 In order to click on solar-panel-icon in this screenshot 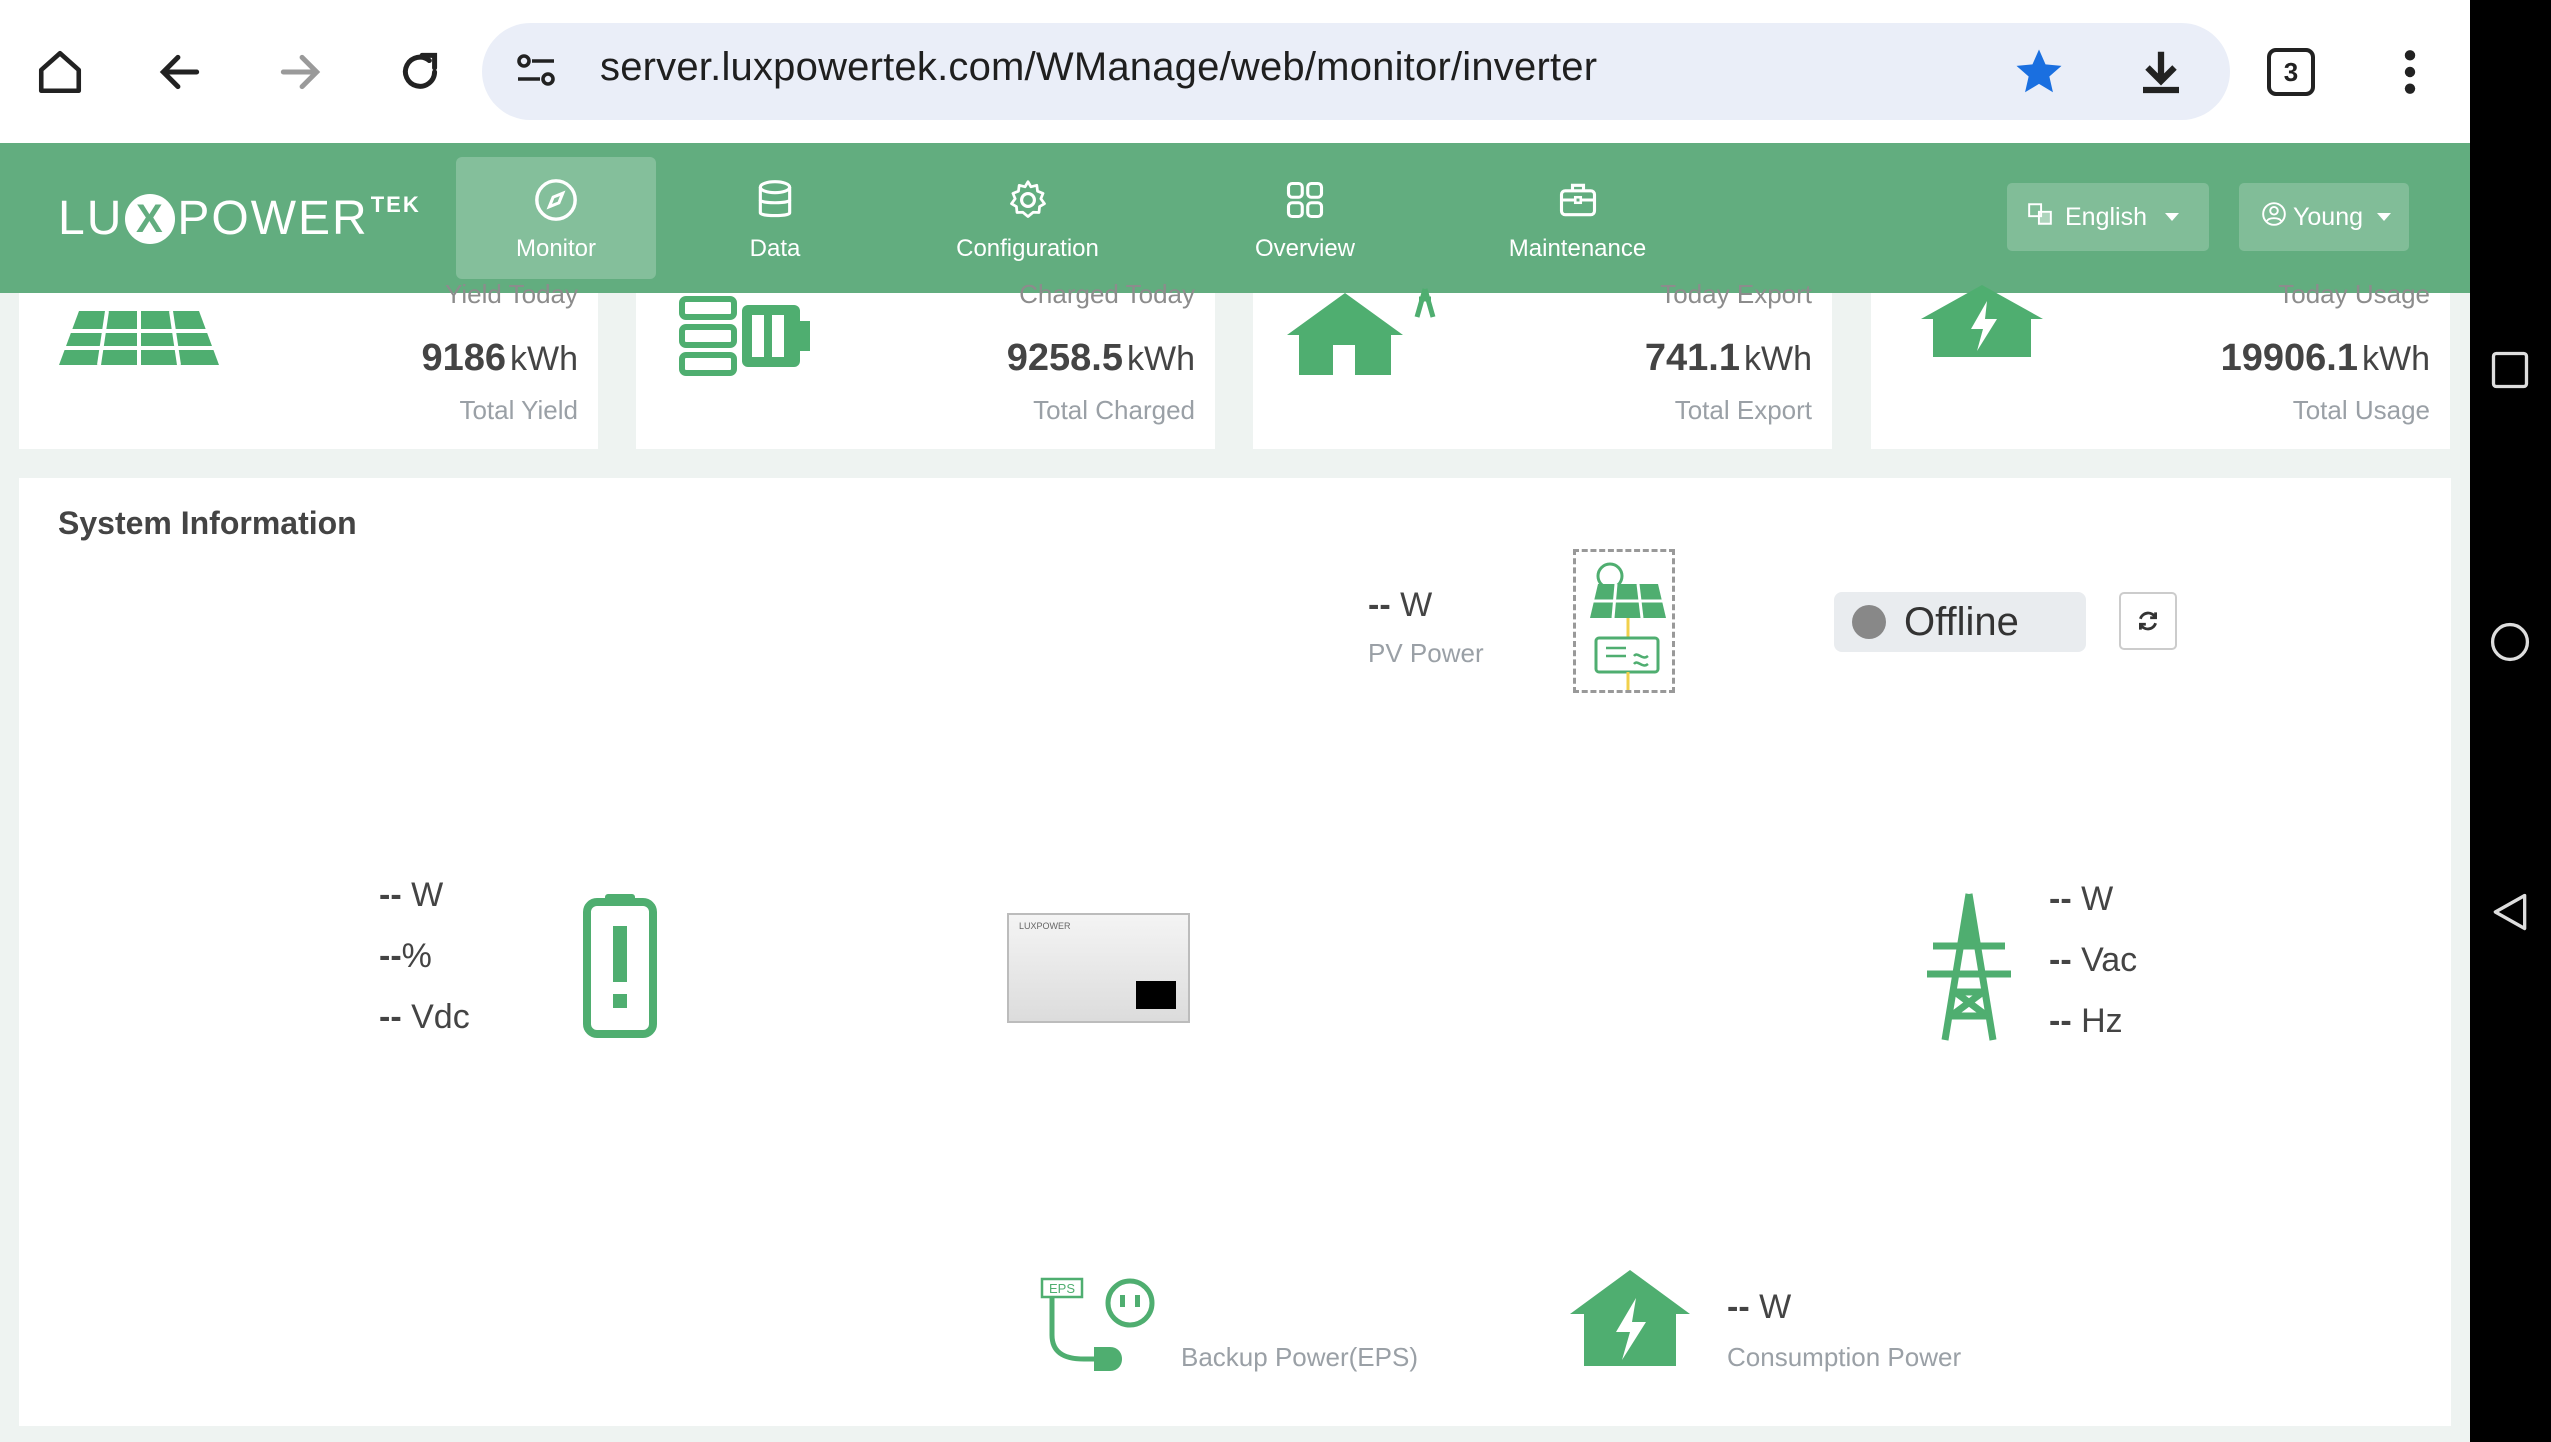, I will do `click(139, 329)`.